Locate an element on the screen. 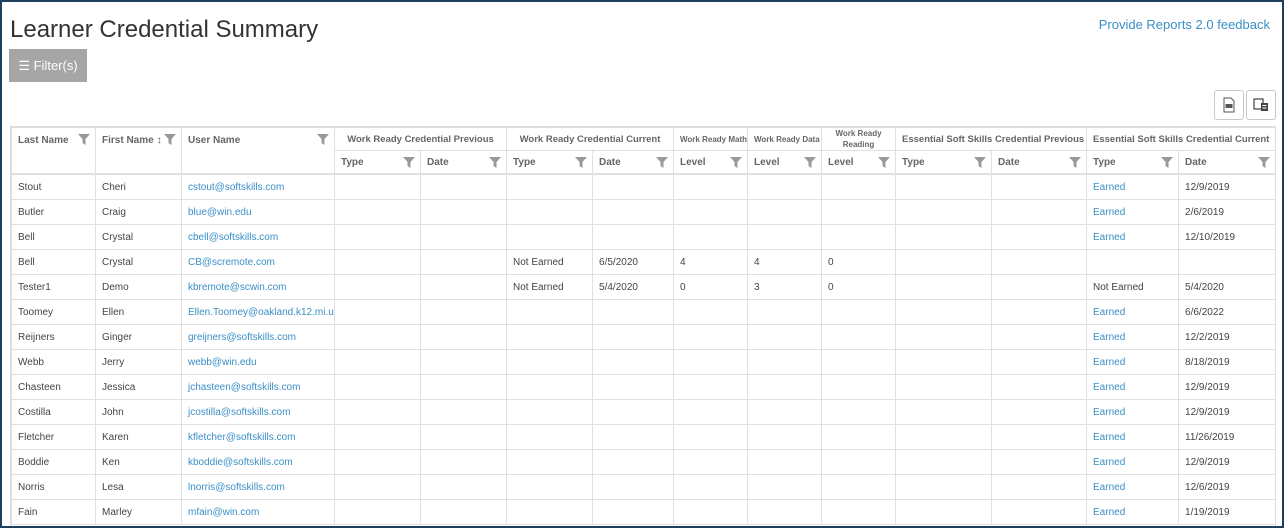  user-name-link: cstout@softskills.com is located at coordinates (258, 186).